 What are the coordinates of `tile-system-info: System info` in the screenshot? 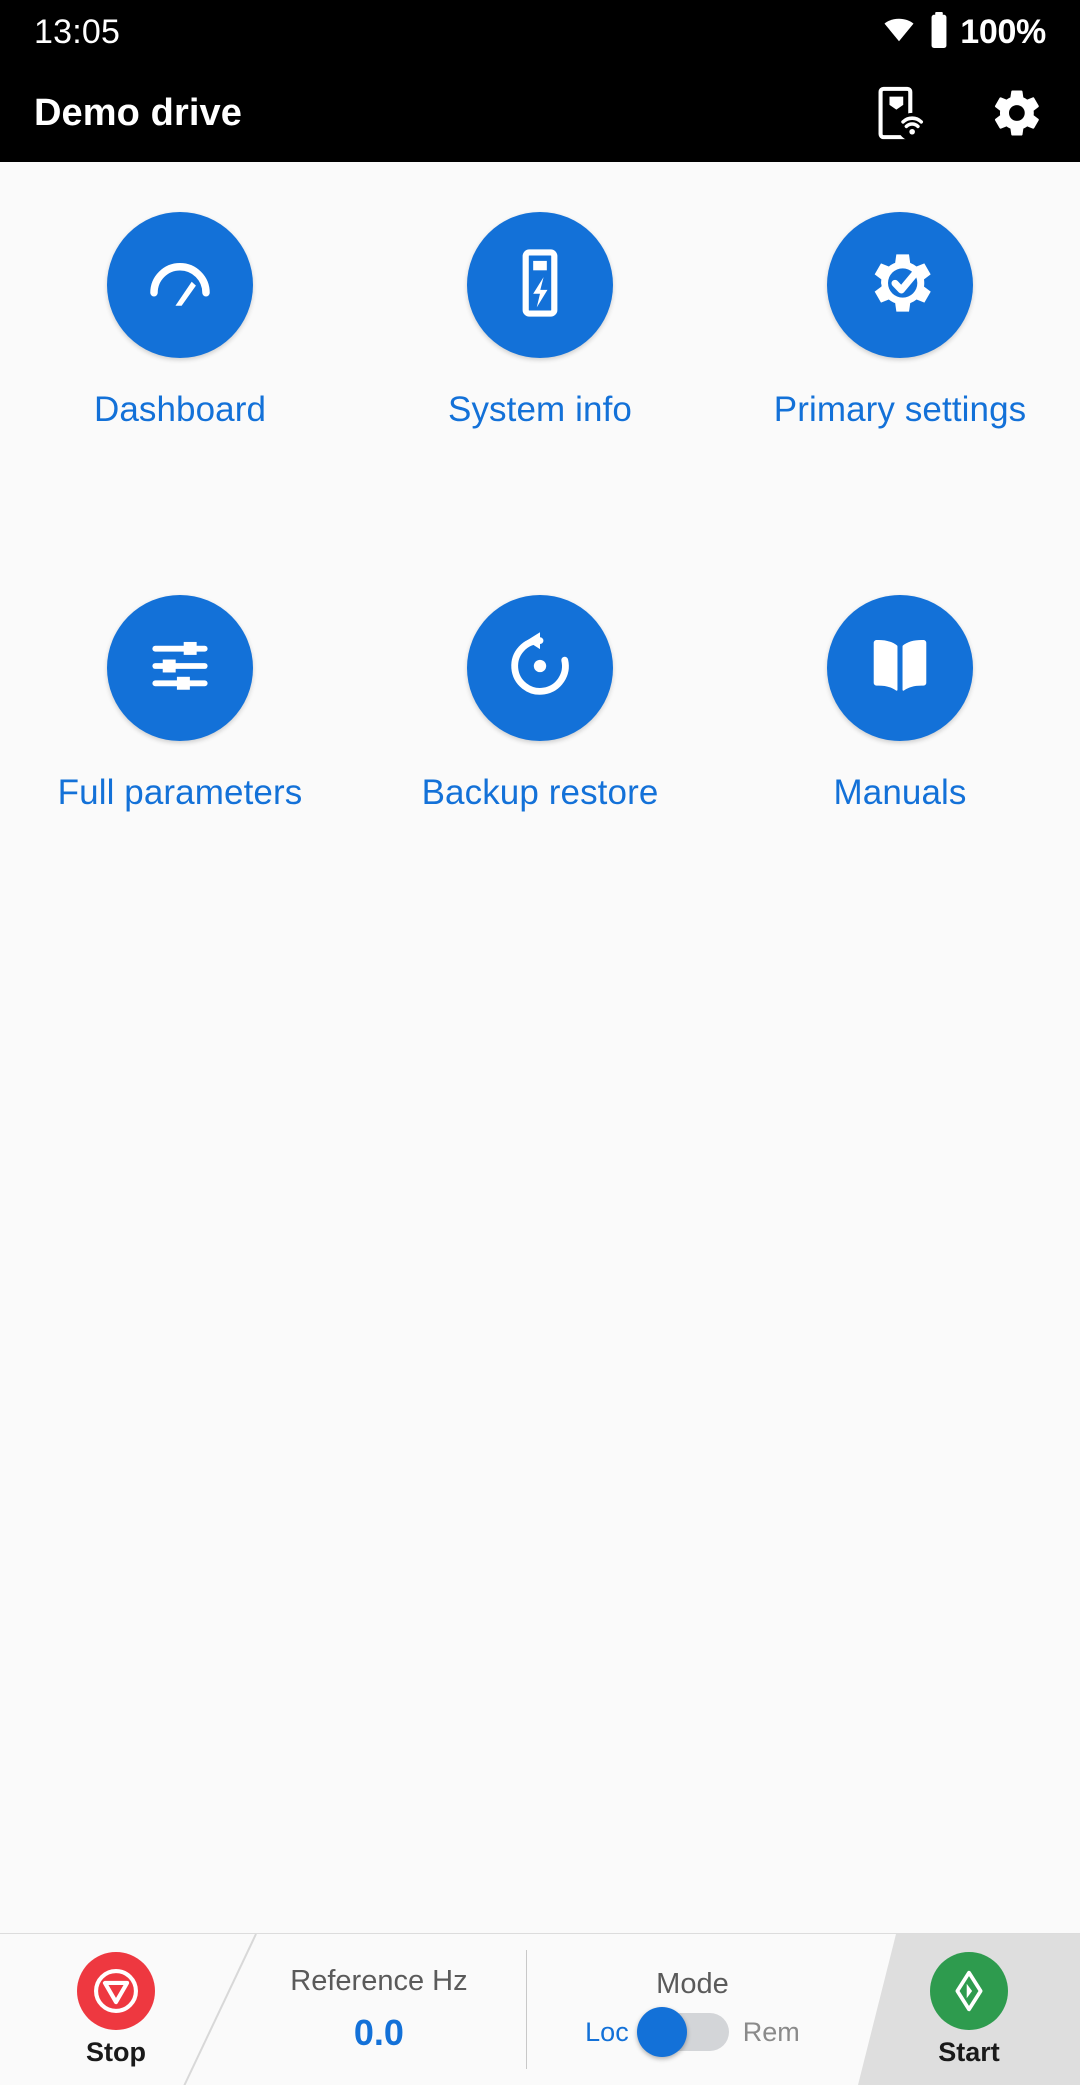 It's located at (540, 321).